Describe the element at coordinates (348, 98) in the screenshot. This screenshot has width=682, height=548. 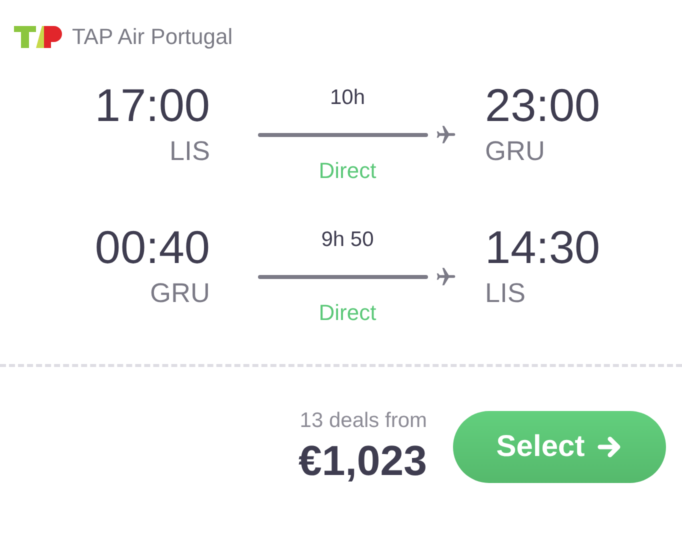
I see `flight-duration: 10h` at that location.